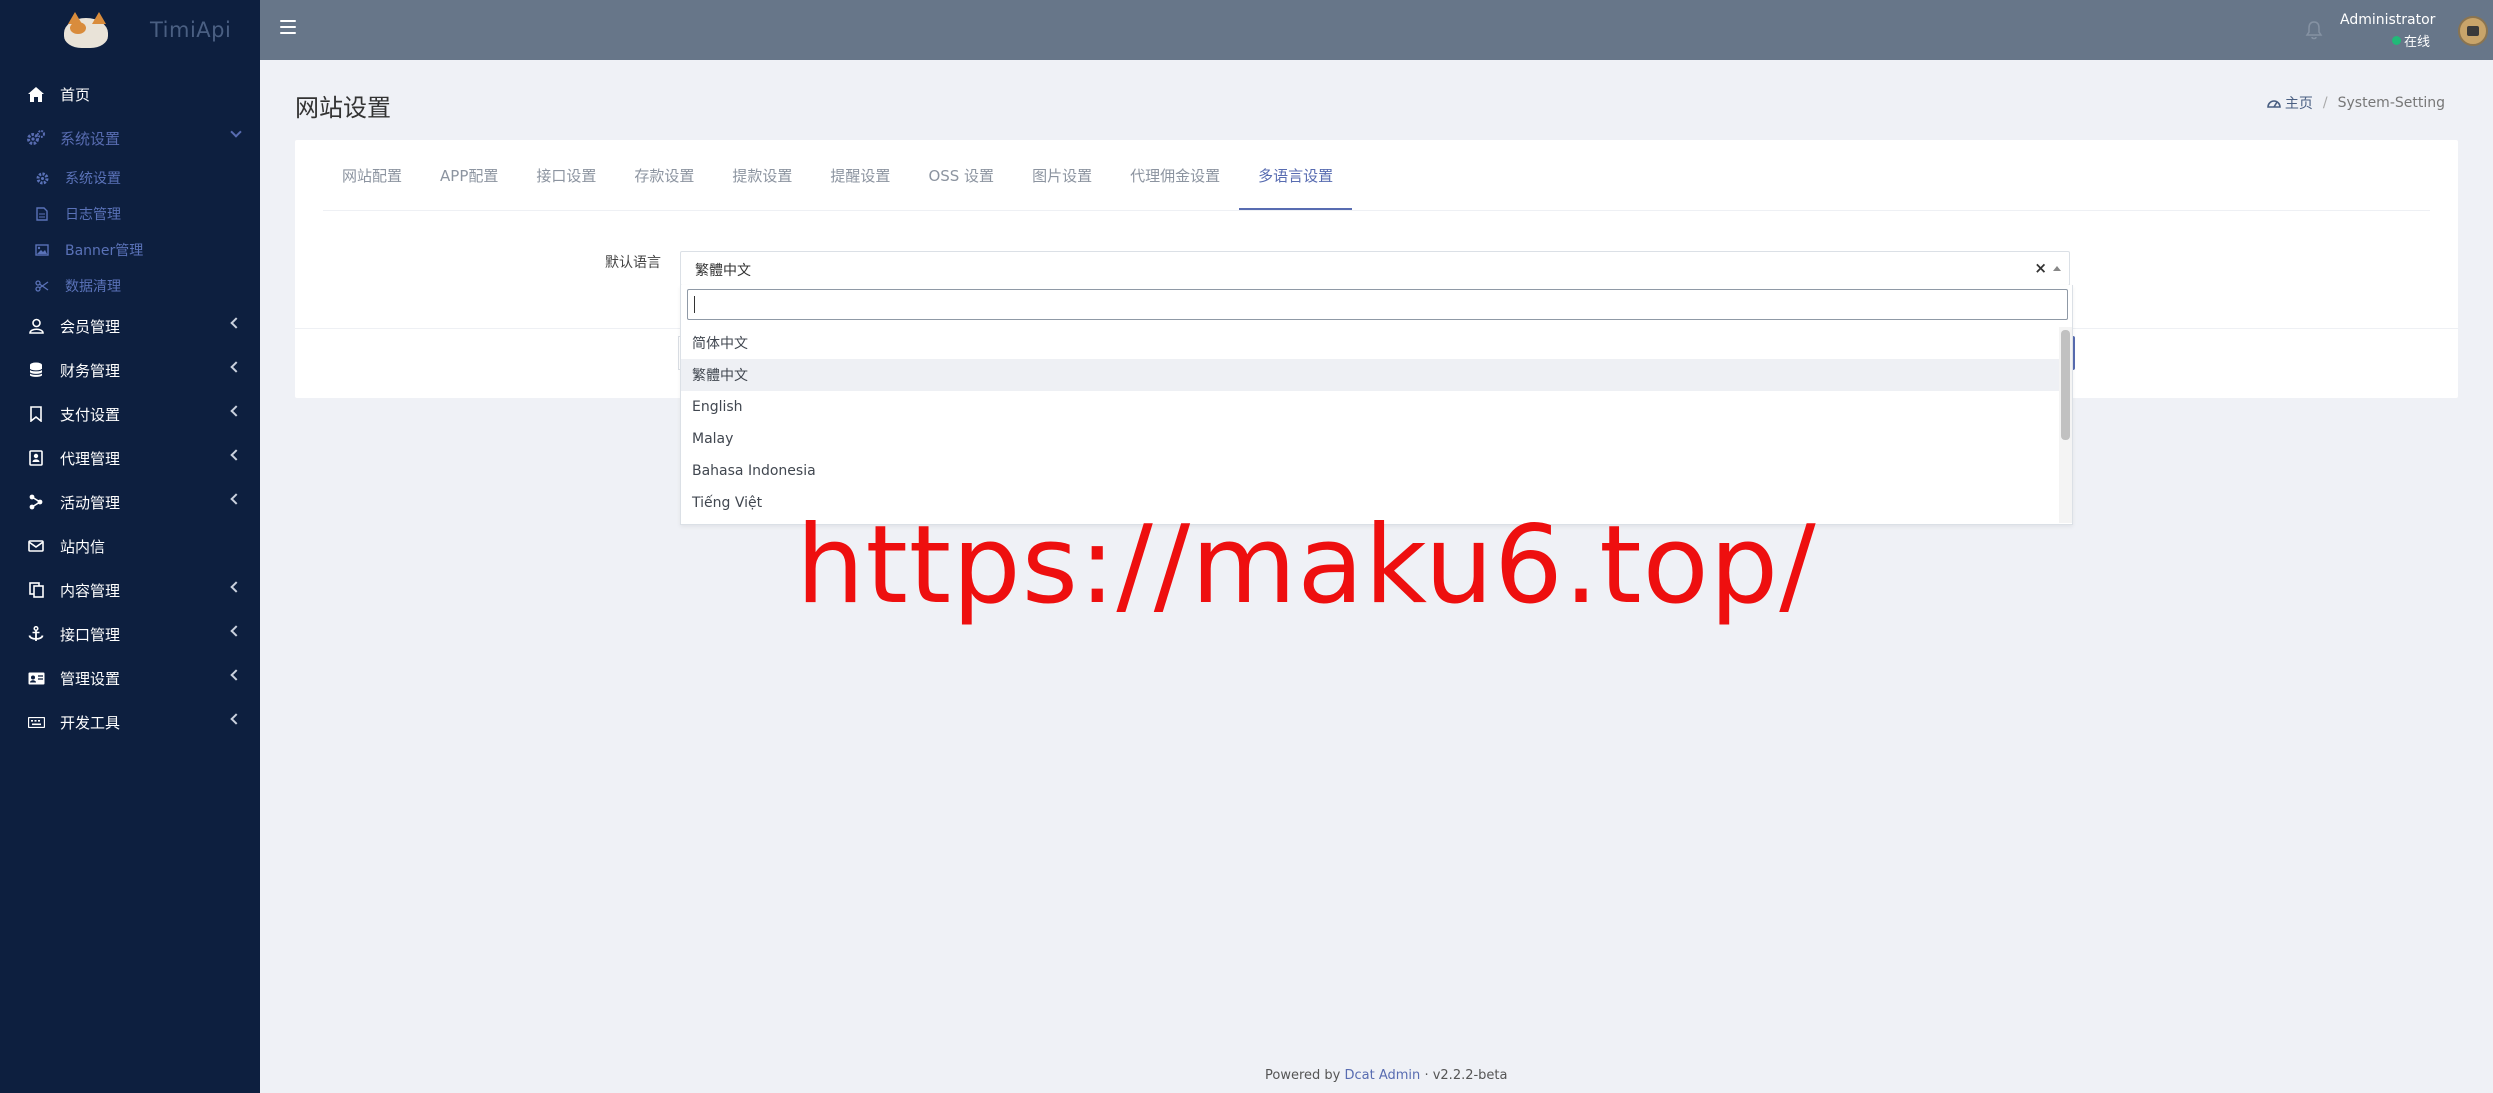 The image size is (2493, 1093). Describe the element at coordinates (90, 370) in the screenshot. I see `sidebar-item-label: 财务管理` at that location.